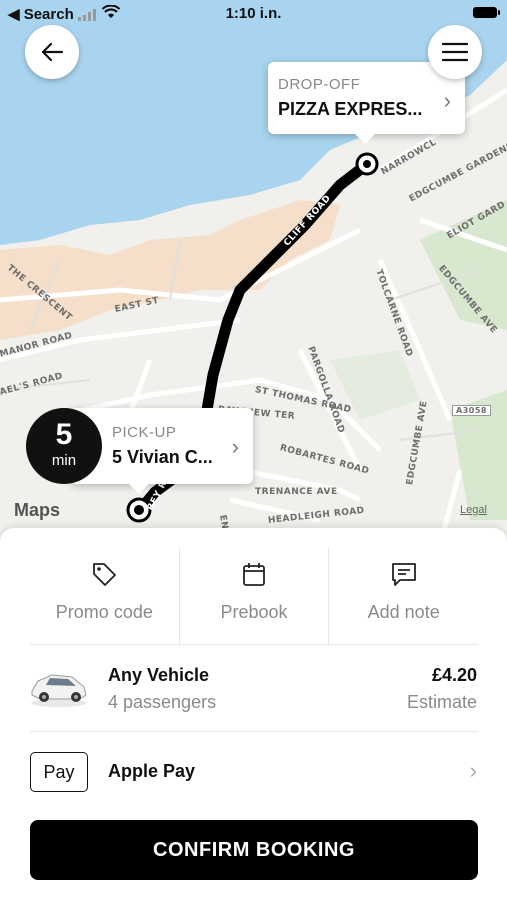  I want to click on menu-button, so click(455, 52).